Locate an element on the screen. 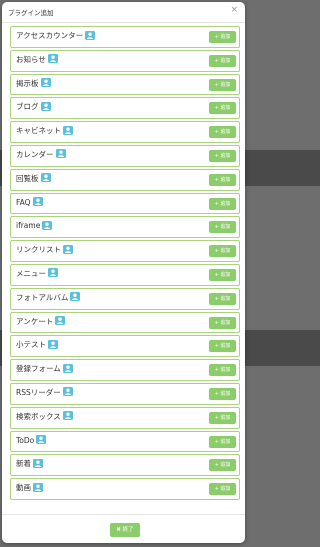  plugin-name-label: 登録フォーム is located at coordinates (44, 368).